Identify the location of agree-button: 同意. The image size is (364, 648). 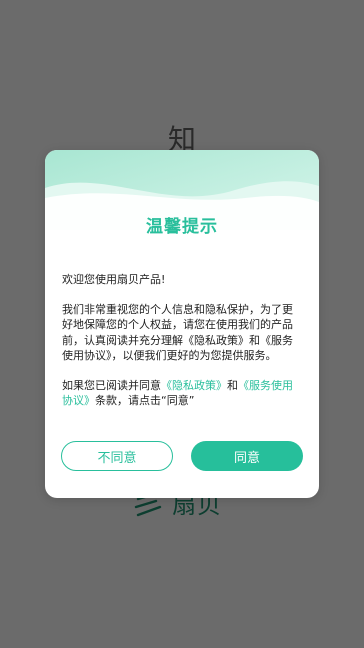
(247, 456).